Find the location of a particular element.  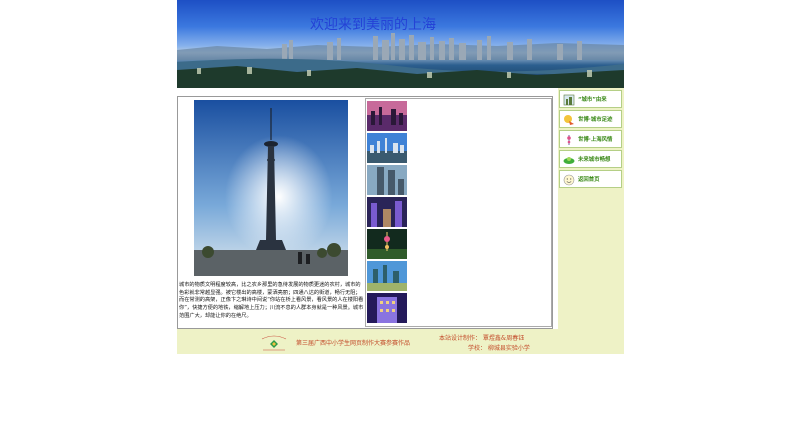

nav-city-origin: “城市”由来 is located at coordinates (590, 99).